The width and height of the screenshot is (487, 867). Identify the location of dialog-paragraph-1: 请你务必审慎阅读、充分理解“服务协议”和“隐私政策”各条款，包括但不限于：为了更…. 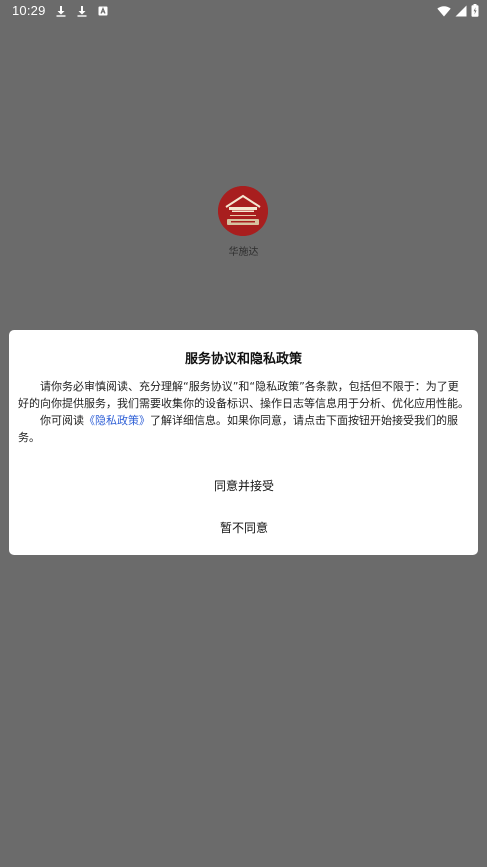
(243, 395).